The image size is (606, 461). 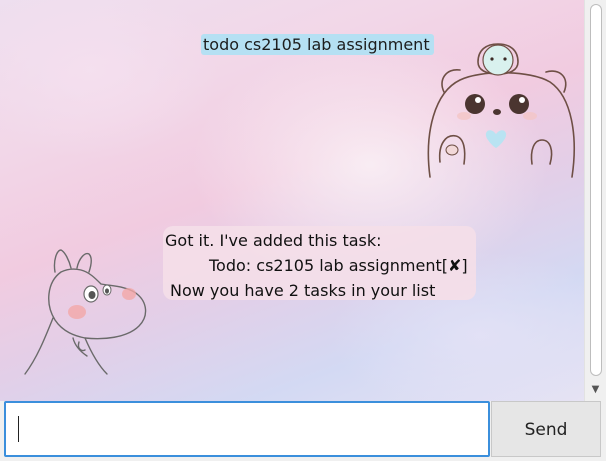 I want to click on send-button: Send, so click(x=546, y=429).